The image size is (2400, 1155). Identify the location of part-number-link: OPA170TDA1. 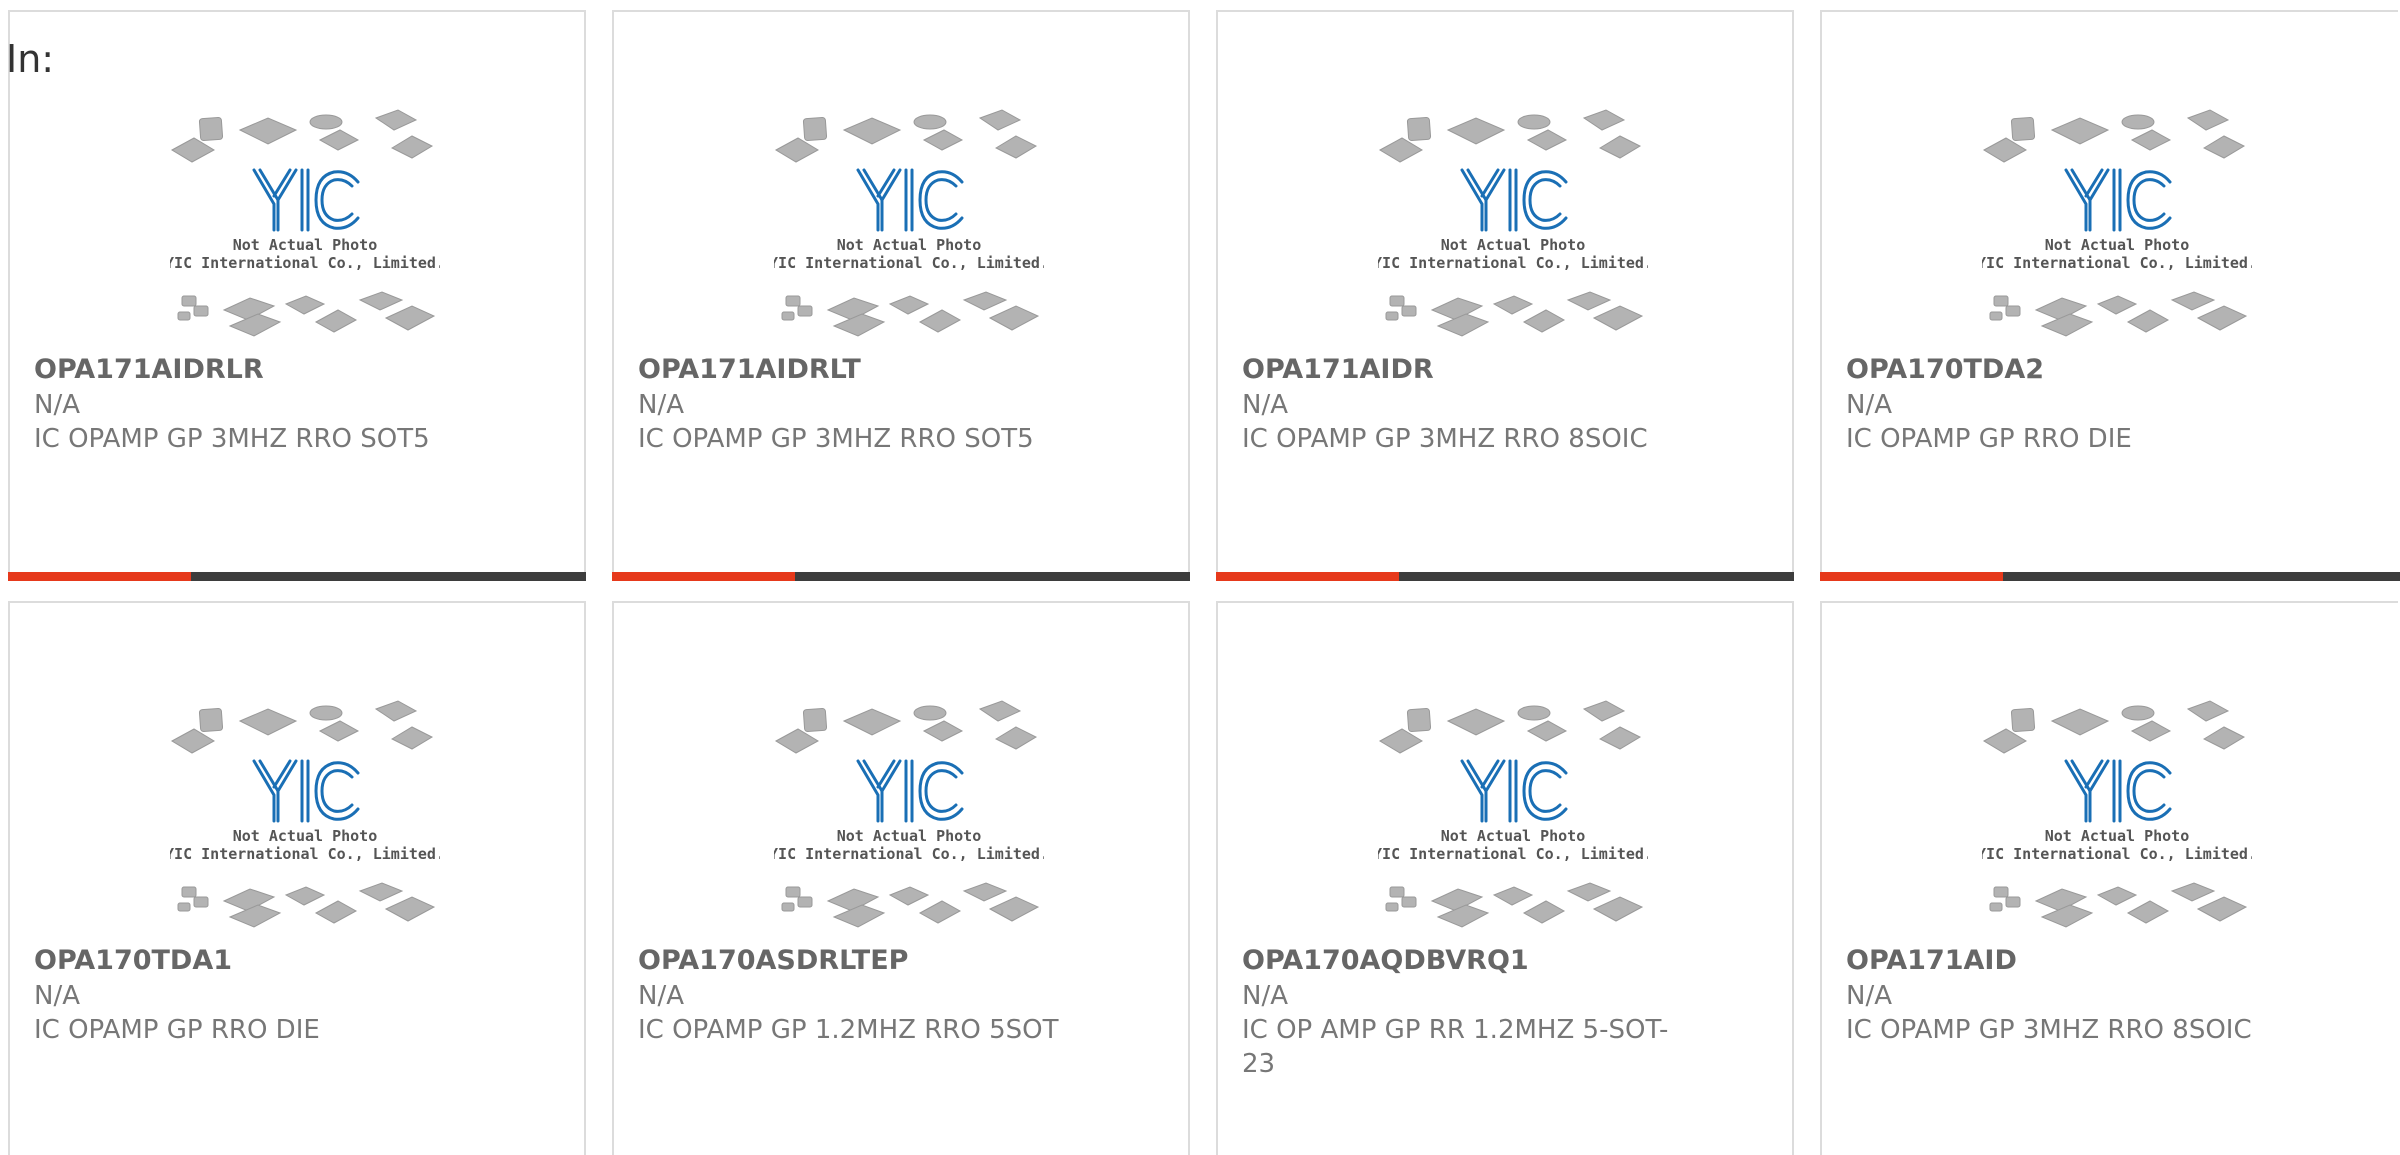
(294, 961).